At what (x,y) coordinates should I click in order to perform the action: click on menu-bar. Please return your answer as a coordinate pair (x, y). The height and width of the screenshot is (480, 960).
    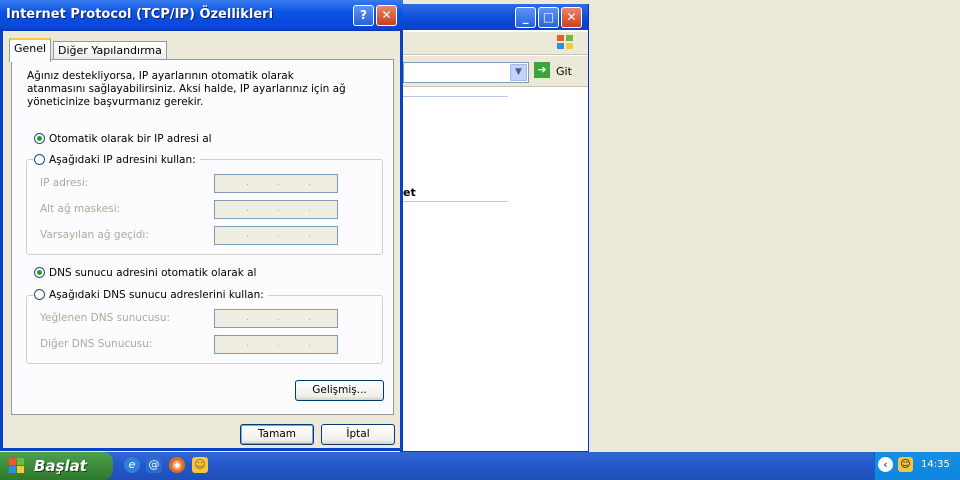
    Looking at the image, I should click on (494, 43).